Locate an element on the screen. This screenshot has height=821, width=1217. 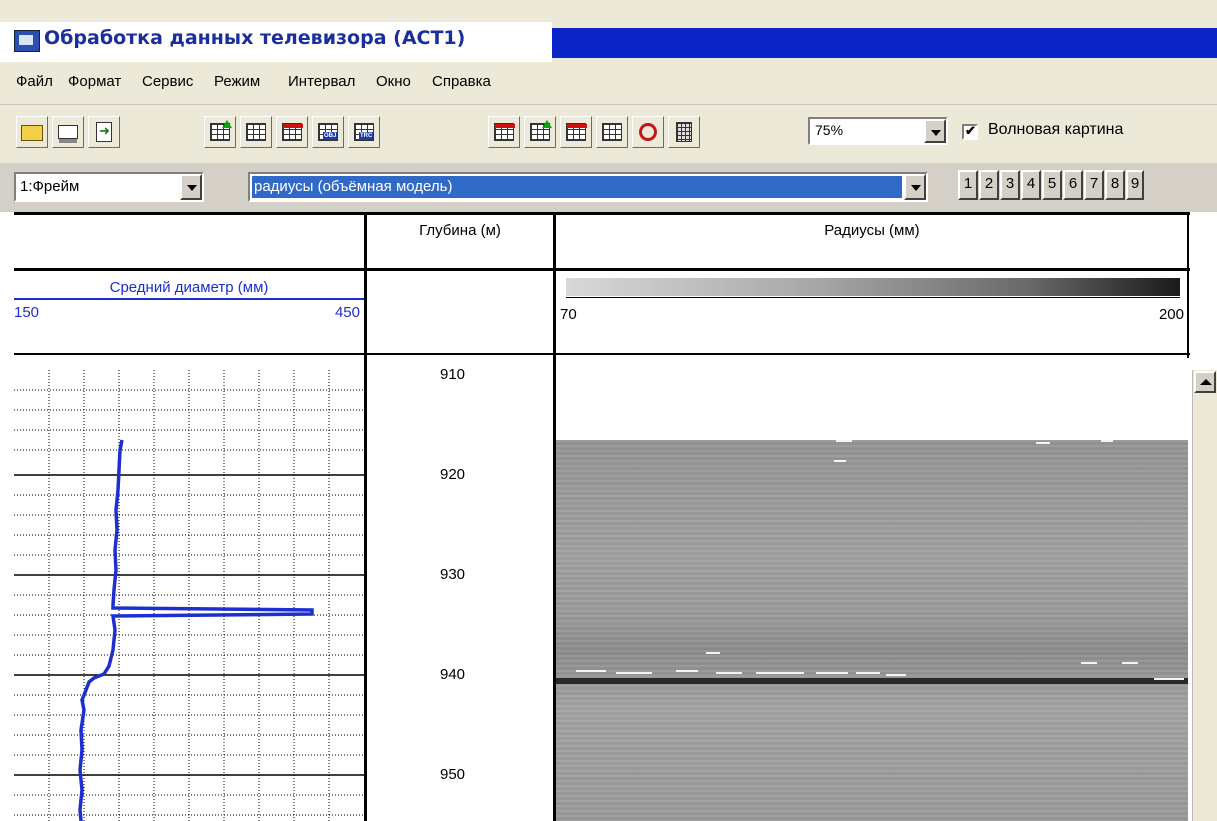
add-track-icon is located at coordinates (541, 130).